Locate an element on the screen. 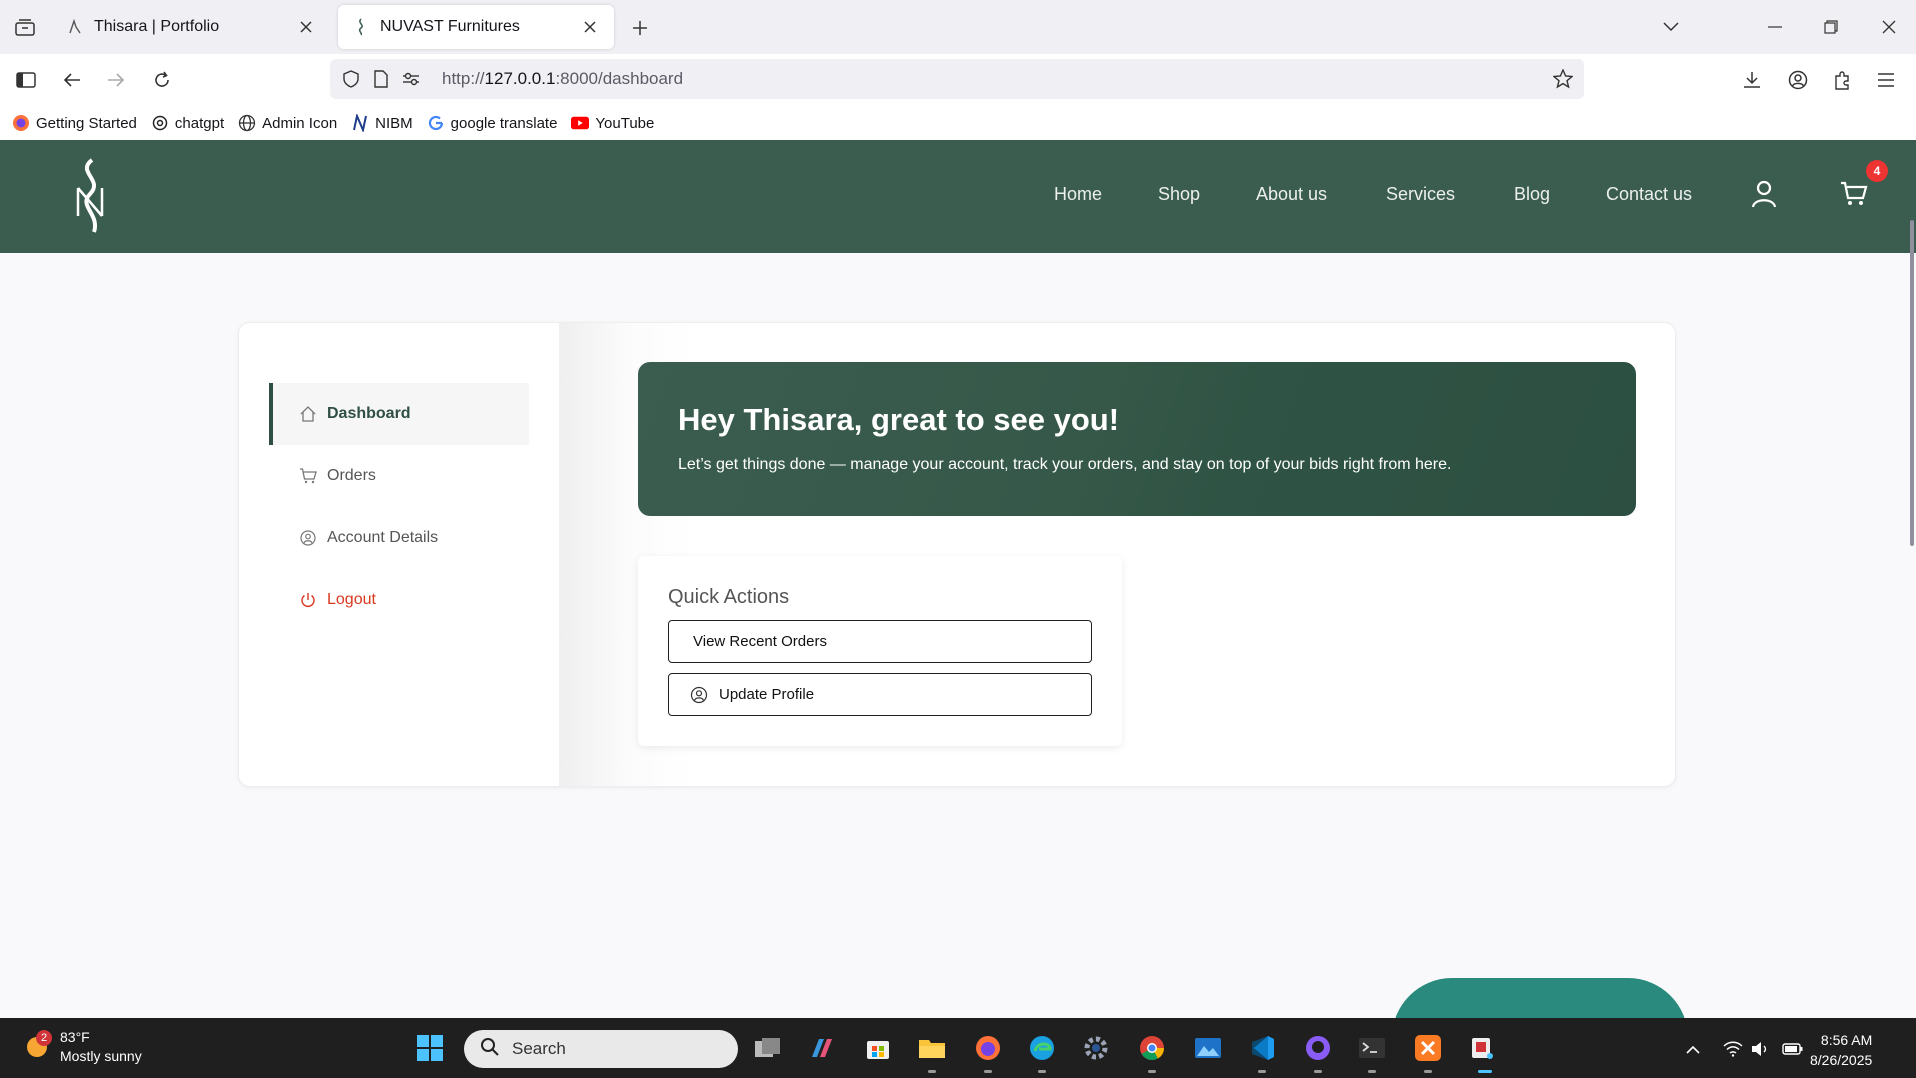 This screenshot has height=1078, width=1916. taskbar-search: Search is located at coordinates (601, 1049).